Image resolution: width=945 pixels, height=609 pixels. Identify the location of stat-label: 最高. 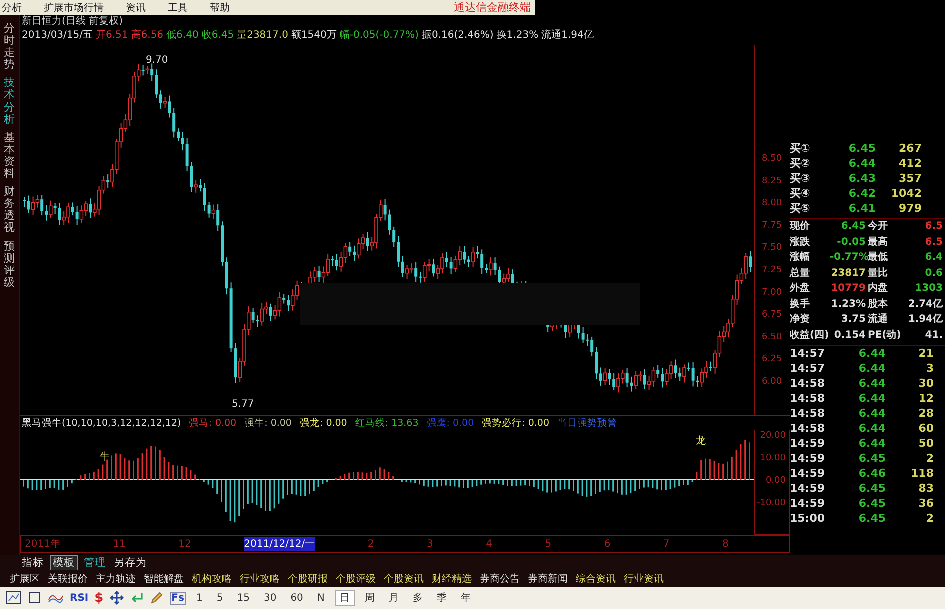
(878, 242).